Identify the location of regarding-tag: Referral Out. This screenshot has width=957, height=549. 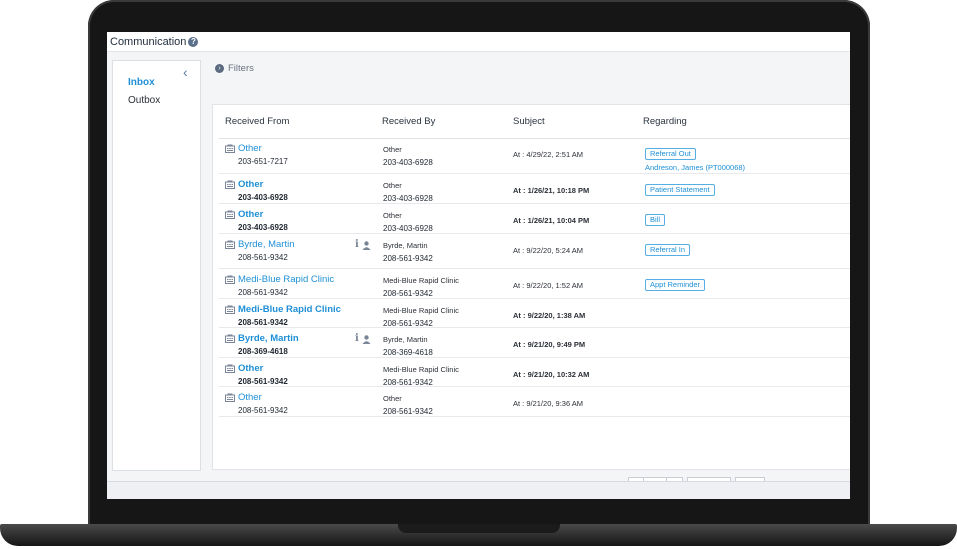
(670, 154).